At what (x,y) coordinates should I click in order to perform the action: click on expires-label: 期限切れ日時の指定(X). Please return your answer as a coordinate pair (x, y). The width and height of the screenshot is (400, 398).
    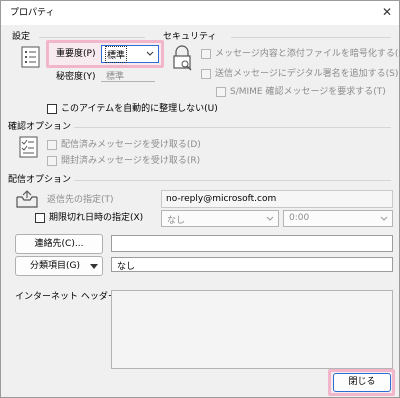
    Looking at the image, I should click on (96, 218).